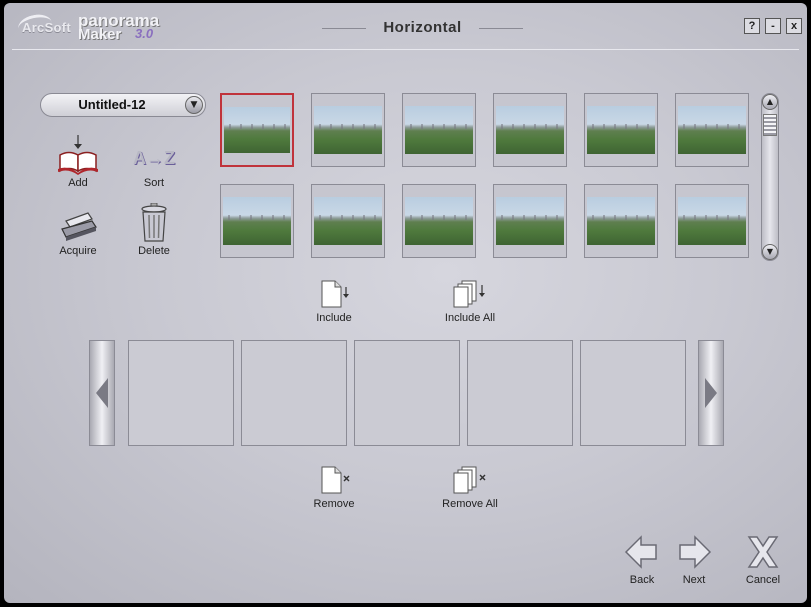 This screenshot has width=811, height=607. Describe the element at coordinates (78, 251) in the screenshot. I see `acquire-label: Acquire` at that location.